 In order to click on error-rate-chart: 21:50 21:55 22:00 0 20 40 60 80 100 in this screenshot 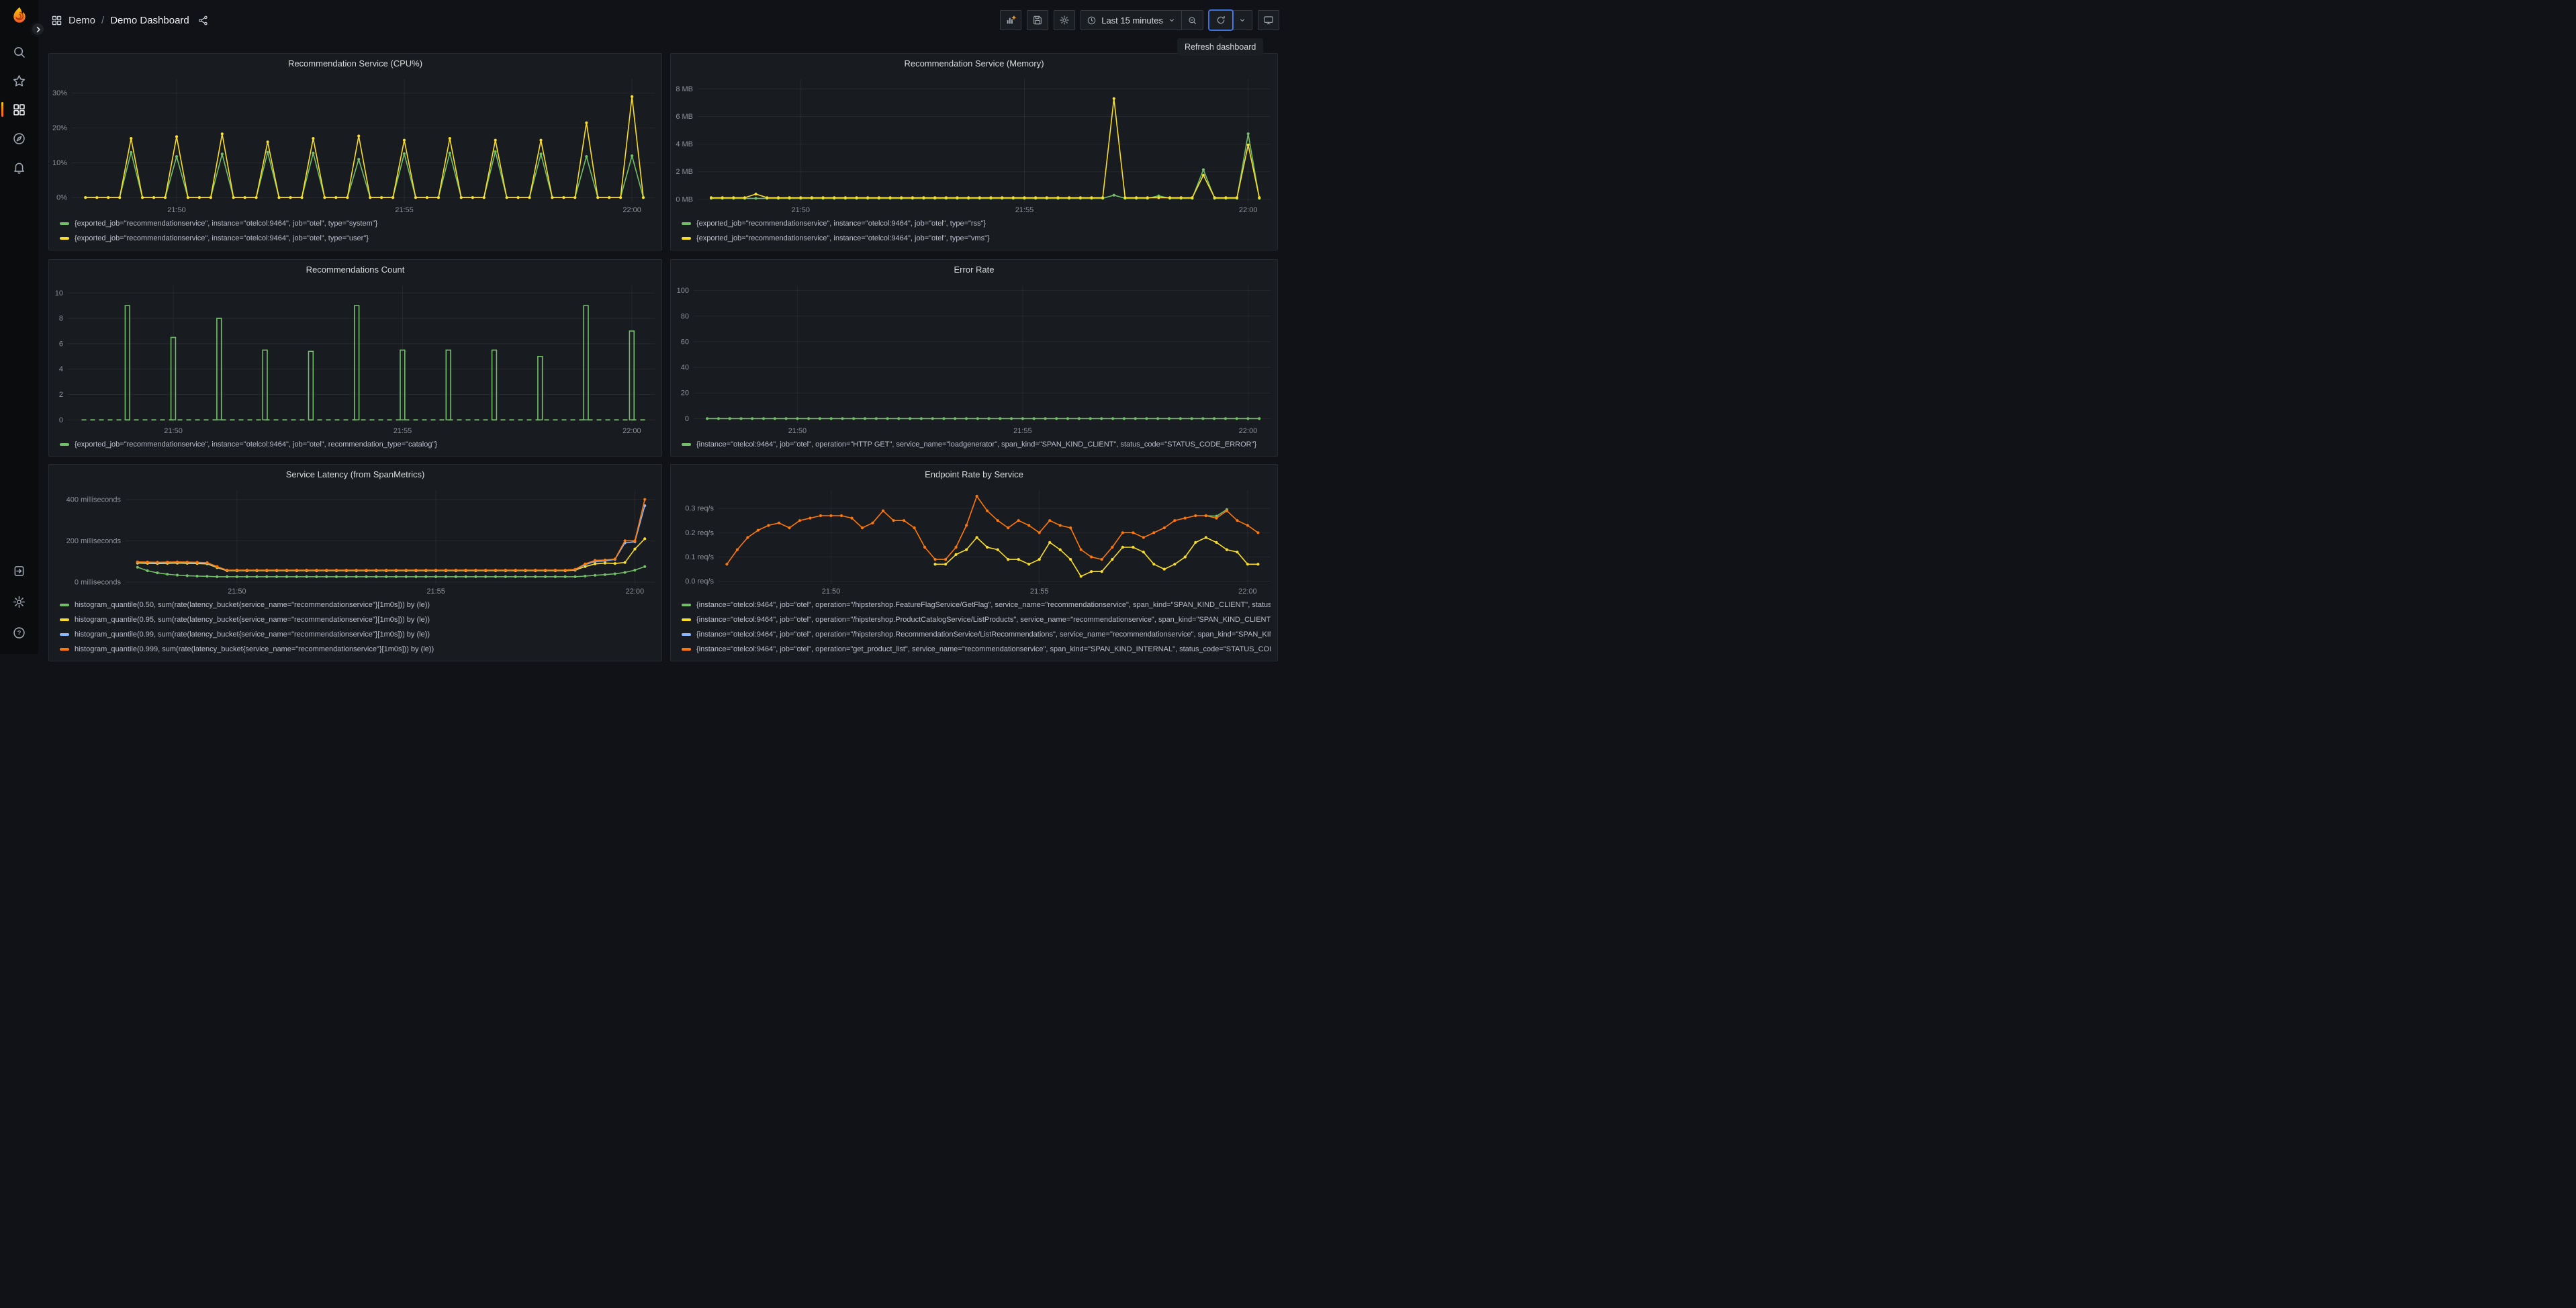, I will do `click(974, 358)`.